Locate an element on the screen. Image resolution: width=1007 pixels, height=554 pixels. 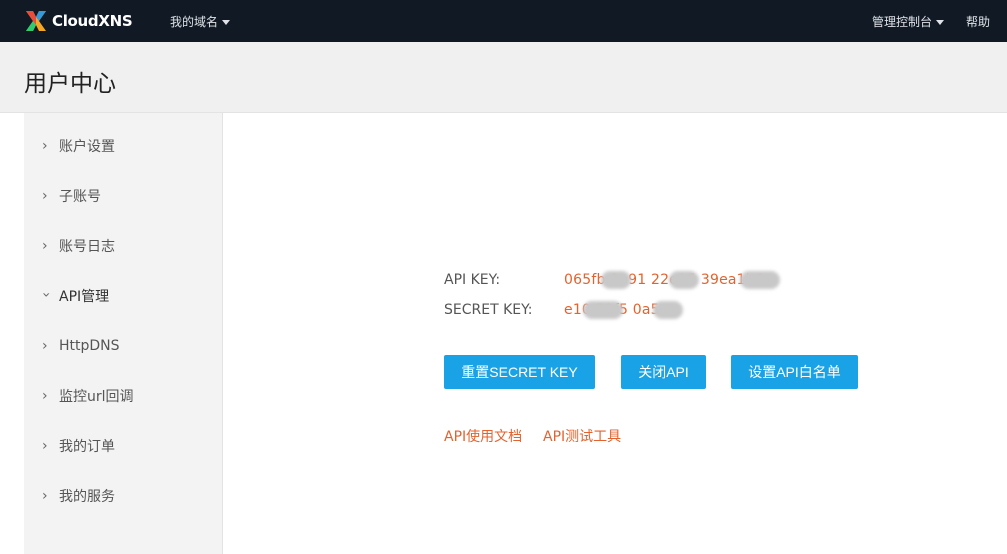
sidebar-item-account-settings: › 账户设置 is located at coordinates (123, 146).